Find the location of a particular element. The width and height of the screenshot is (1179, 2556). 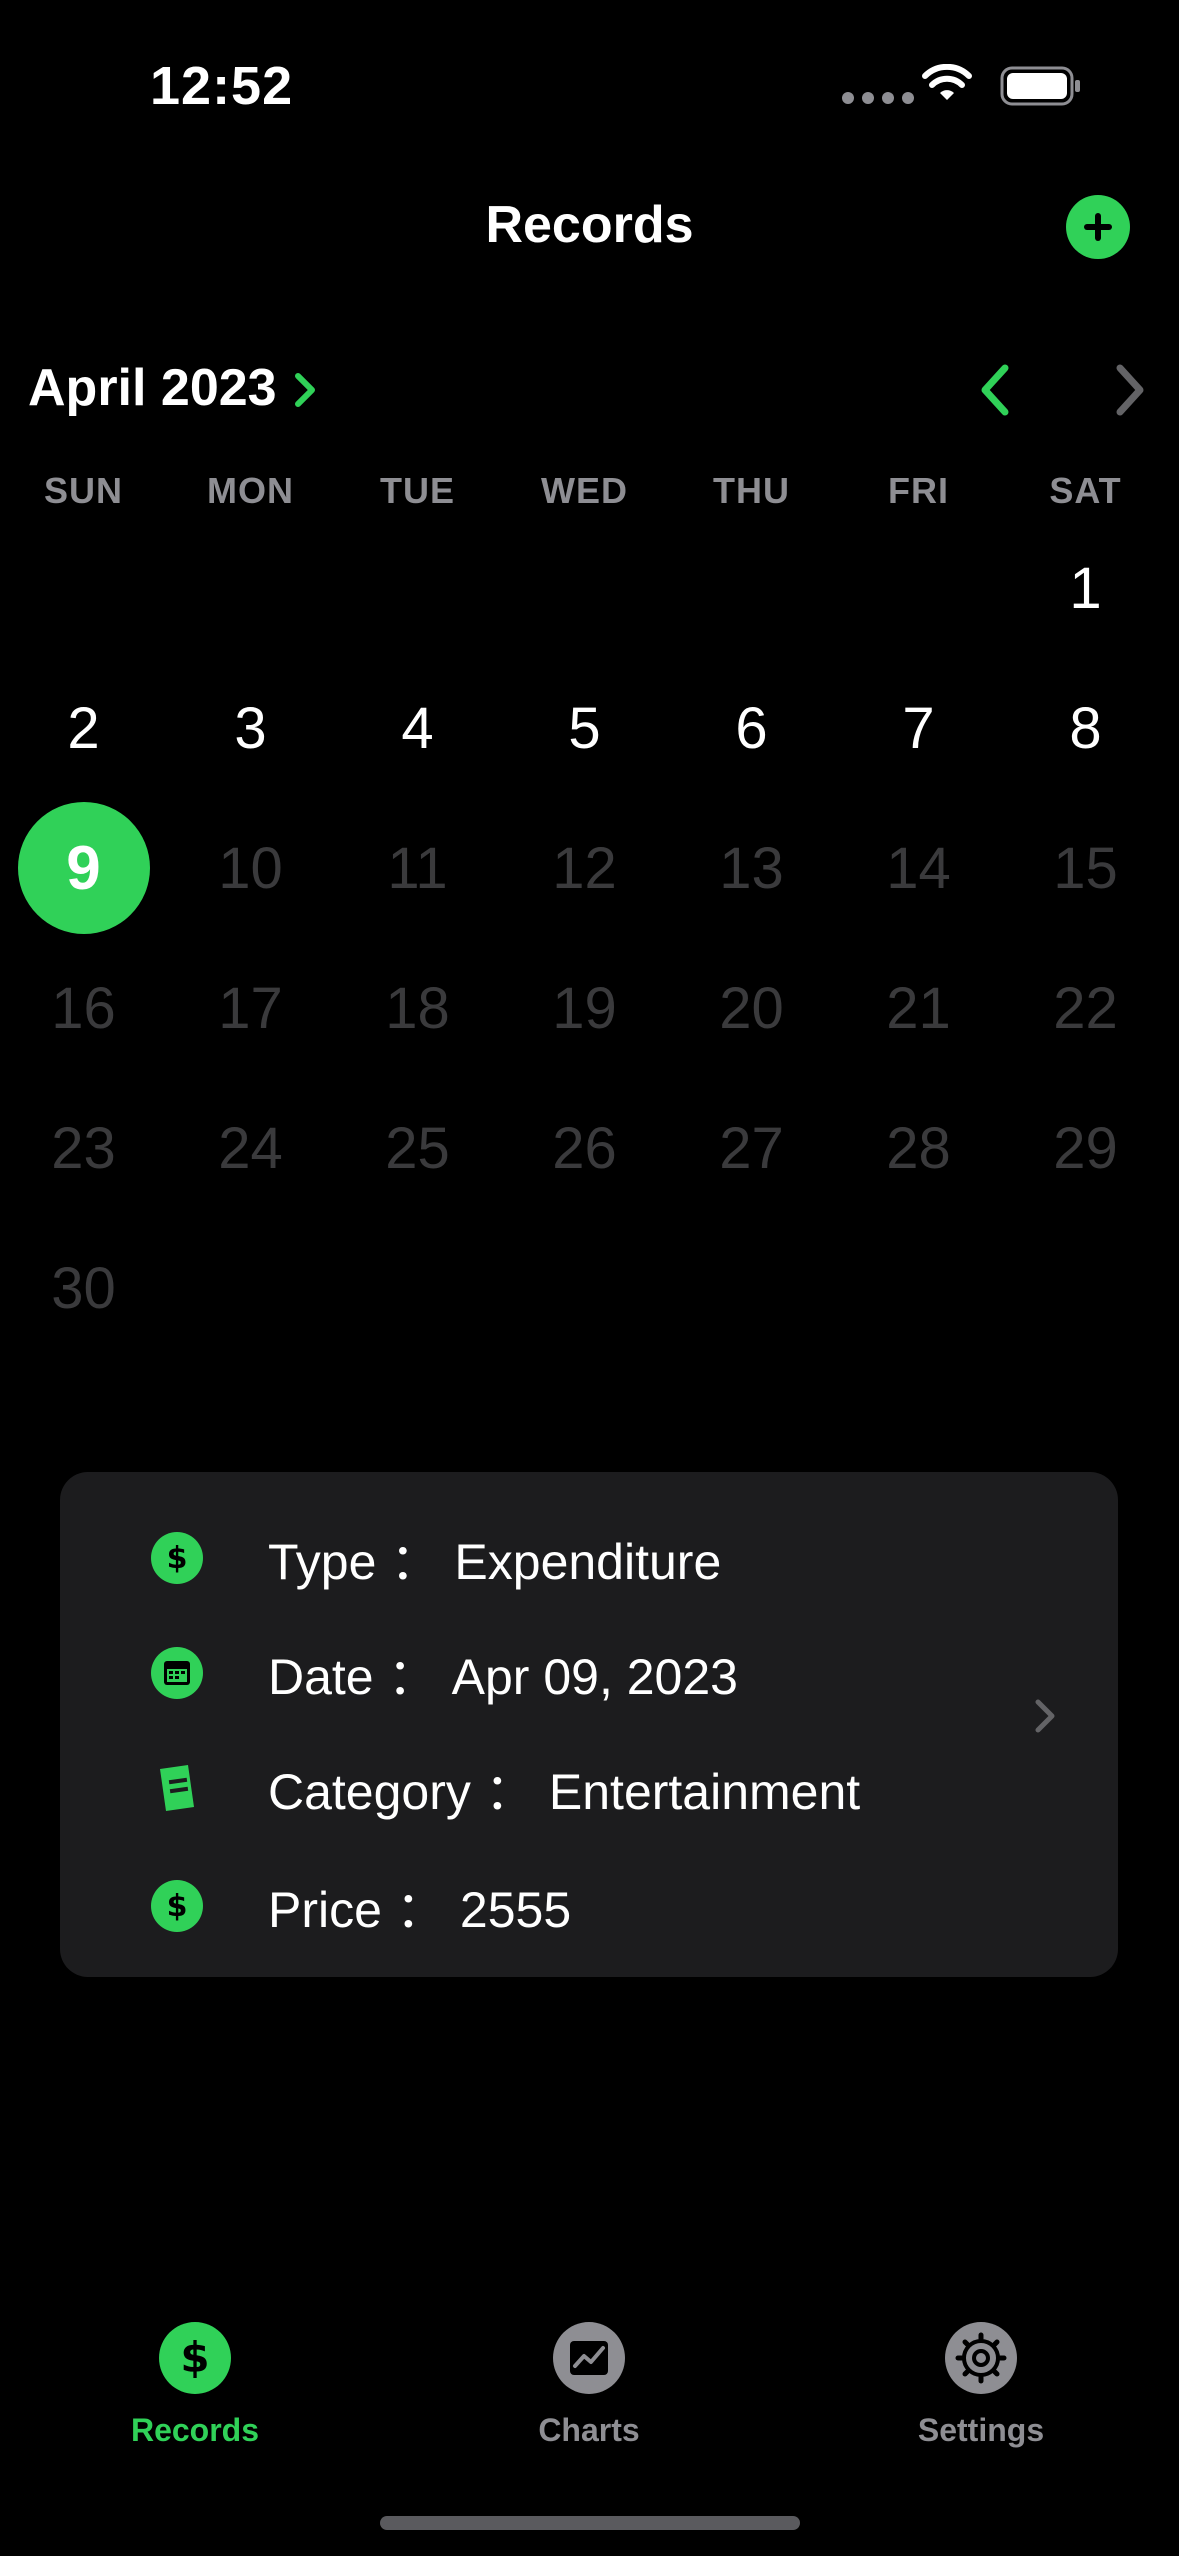

cellular-signal-icon is located at coordinates (878, 98).